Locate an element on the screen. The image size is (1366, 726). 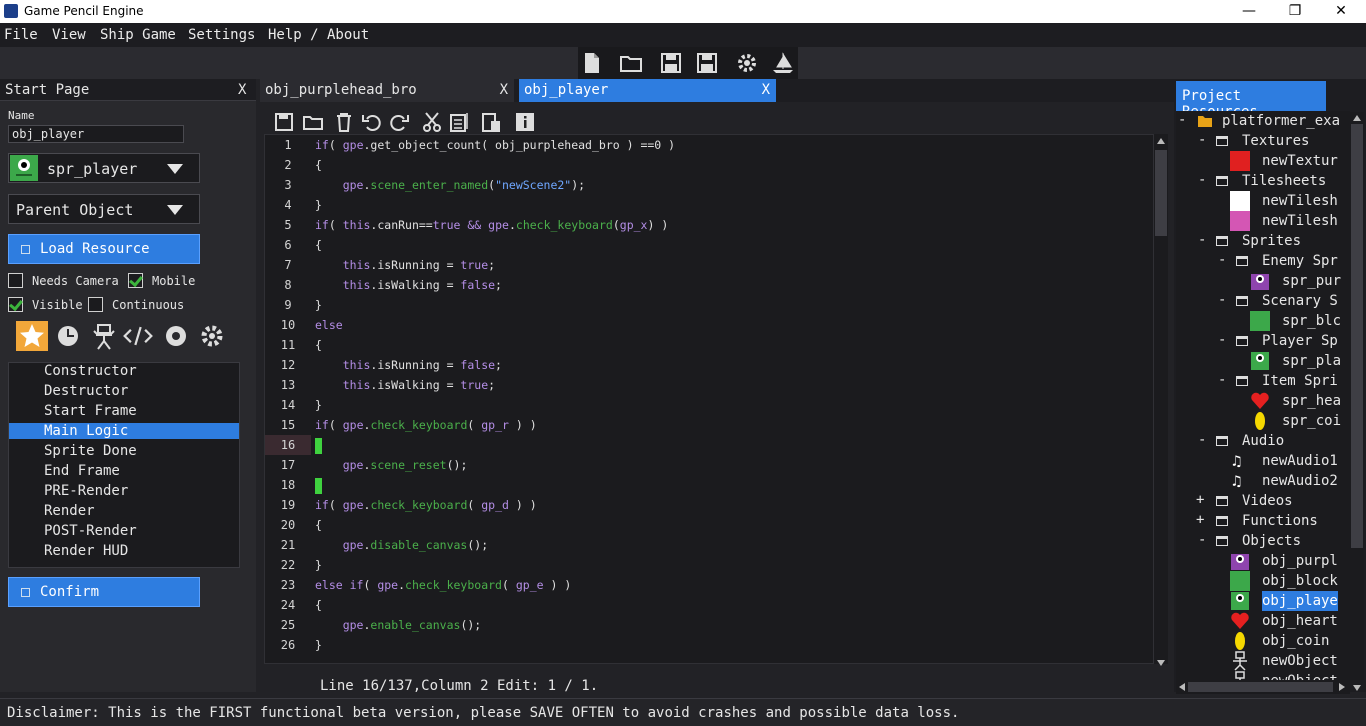
info-icon is located at coordinates (525, 122).